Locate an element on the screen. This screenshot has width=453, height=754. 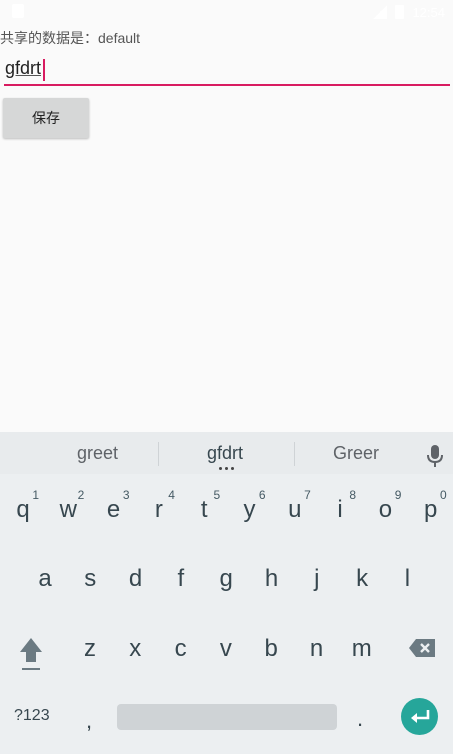
key-label: m is located at coordinates (361, 648).